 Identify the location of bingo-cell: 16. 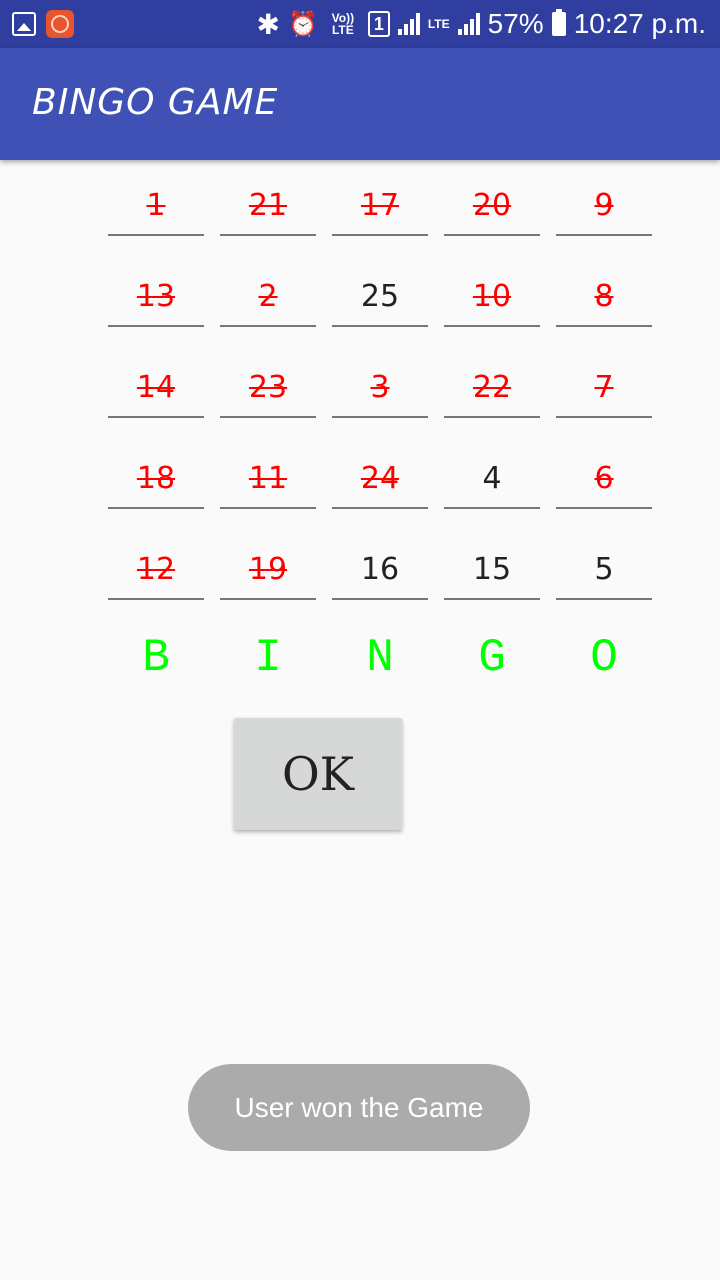
(380, 570).